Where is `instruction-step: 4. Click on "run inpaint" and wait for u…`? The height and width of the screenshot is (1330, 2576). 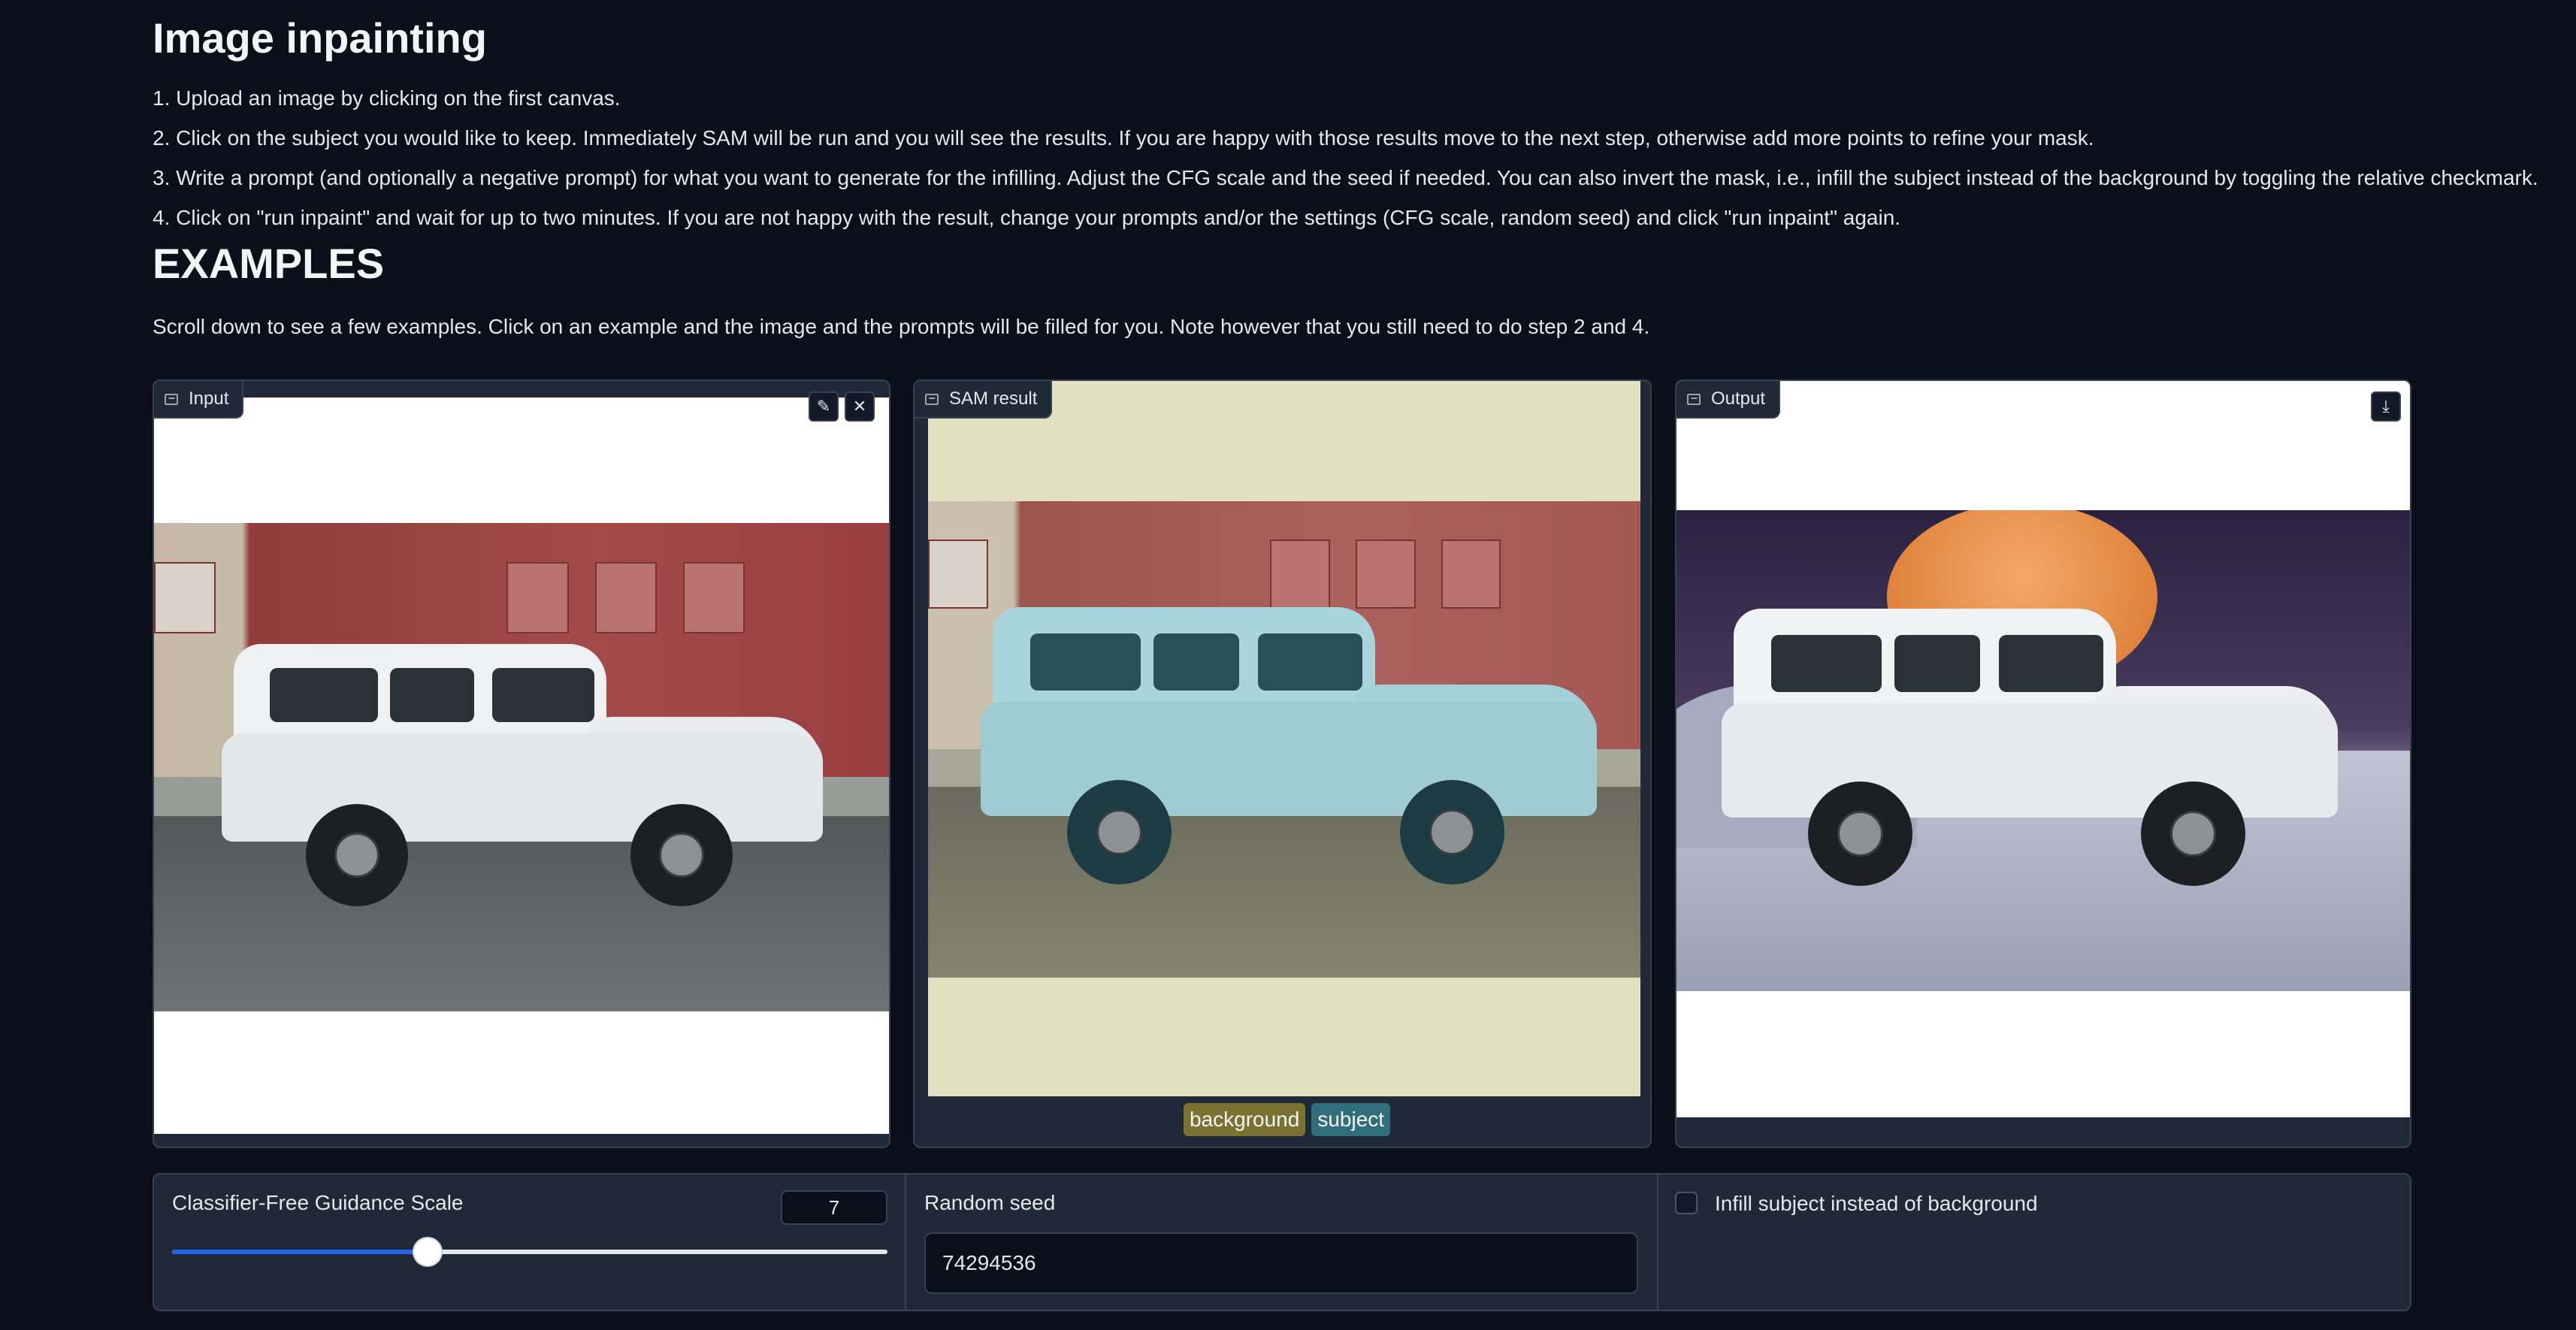 instruction-step: 4. Click on "run inpaint" and wait for u… is located at coordinates (1027, 217).